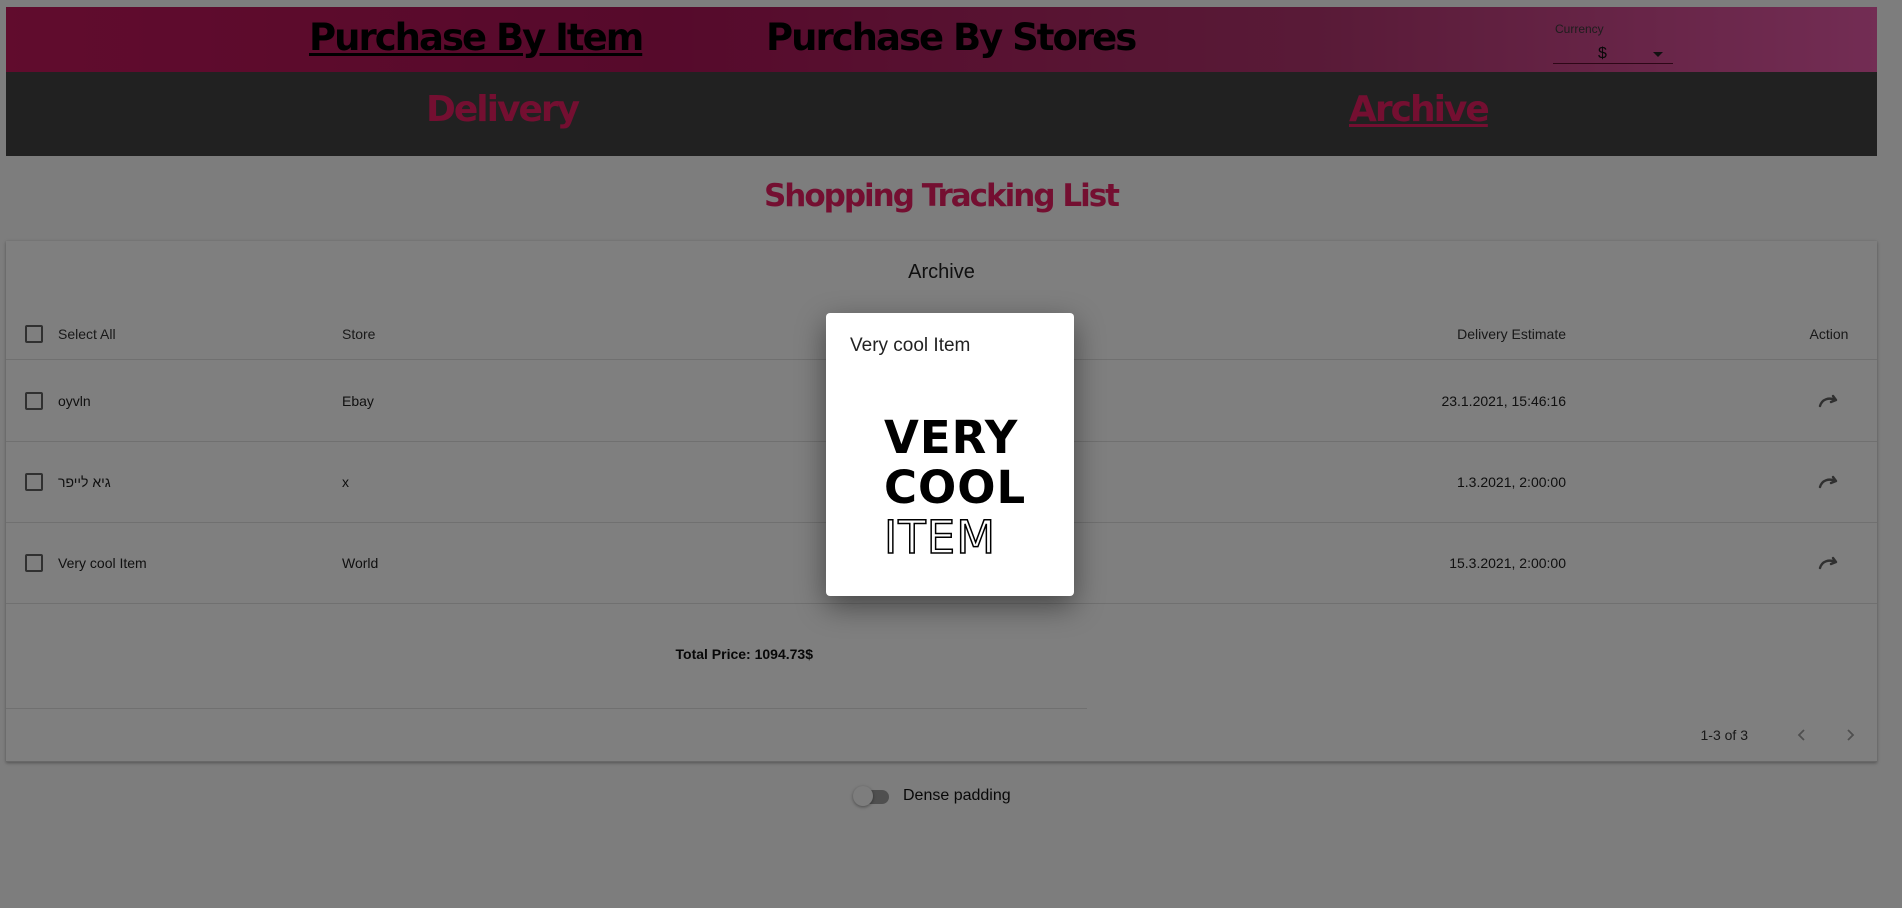 This screenshot has width=1902, height=908. Describe the element at coordinates (910, 345) in the screenshot. I see `dialog-title: Very cool Item` at that location.